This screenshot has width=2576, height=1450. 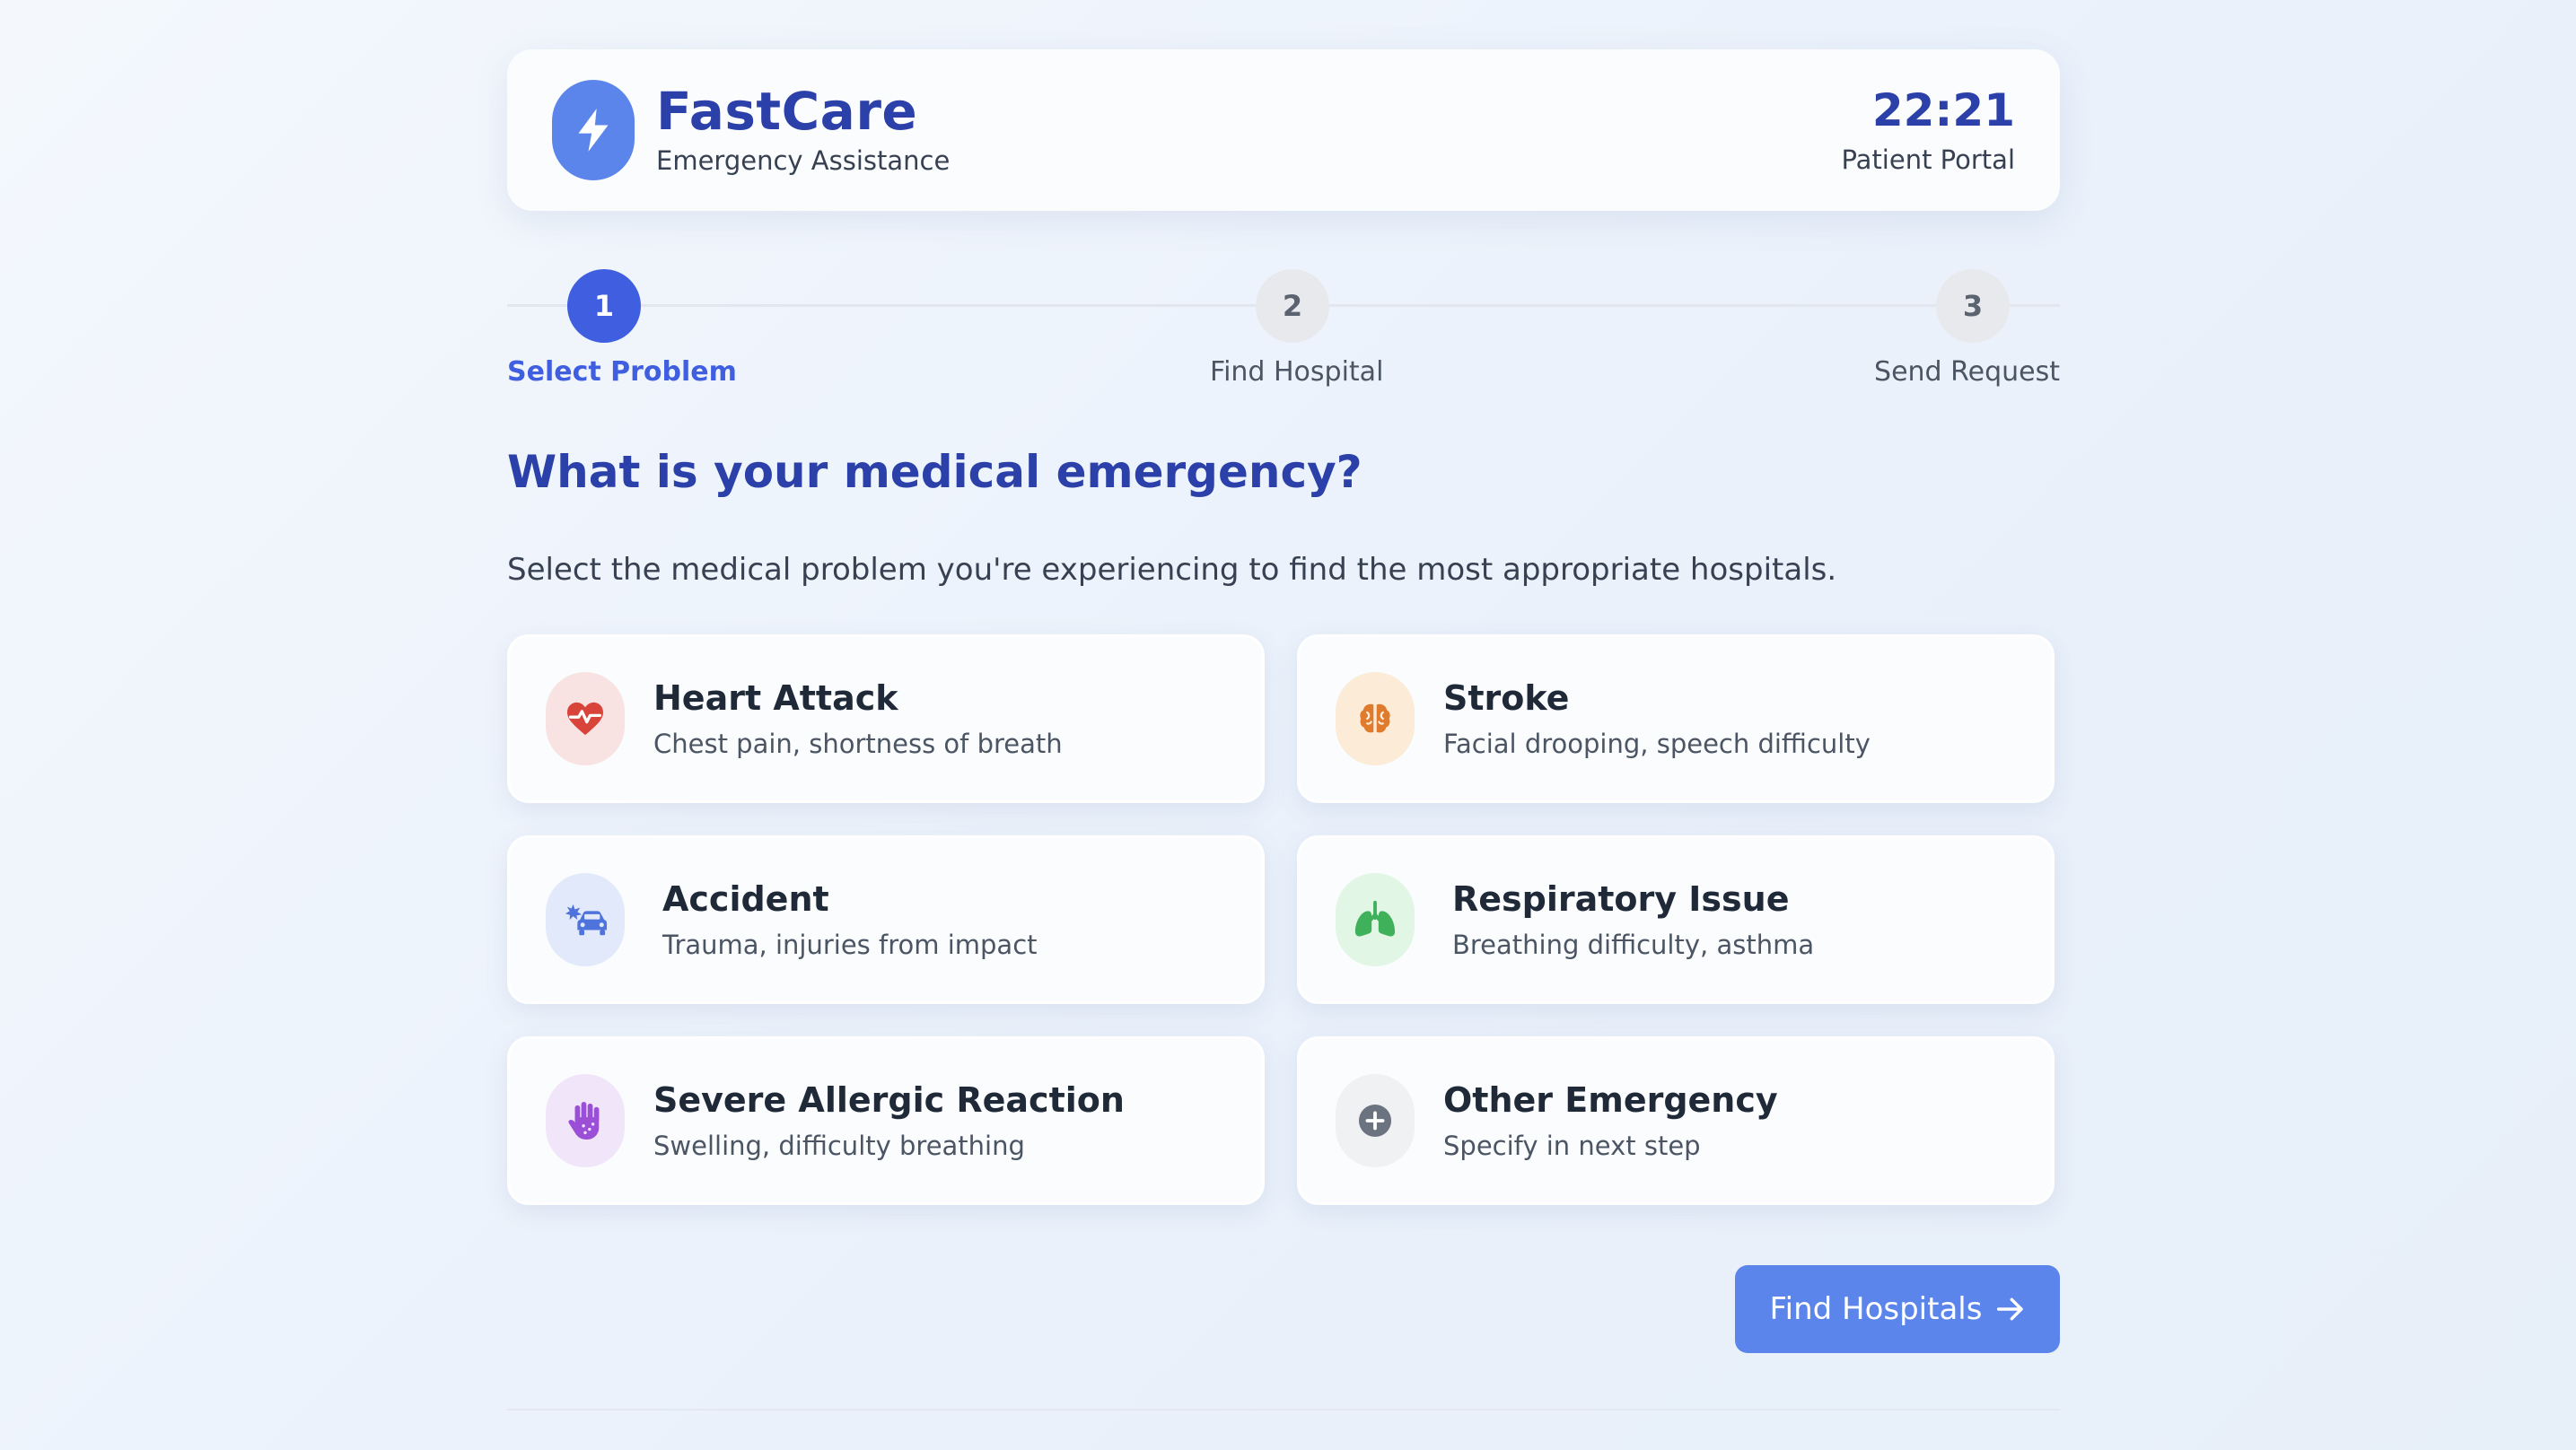 I want to click on brand-subtitle: Emergency Assistance, so click(x=803, y=161).